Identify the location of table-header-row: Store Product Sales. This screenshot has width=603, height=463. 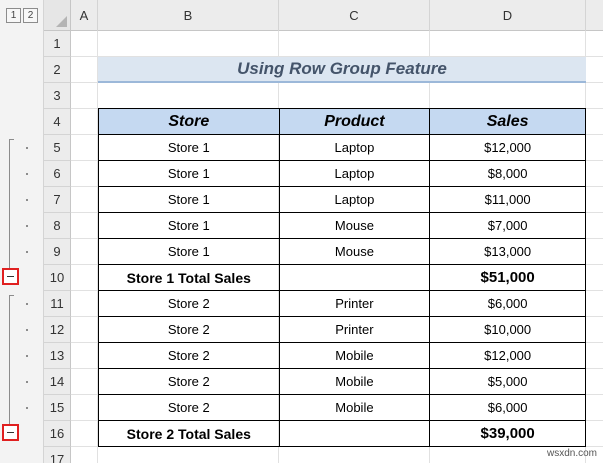
(342, 121).